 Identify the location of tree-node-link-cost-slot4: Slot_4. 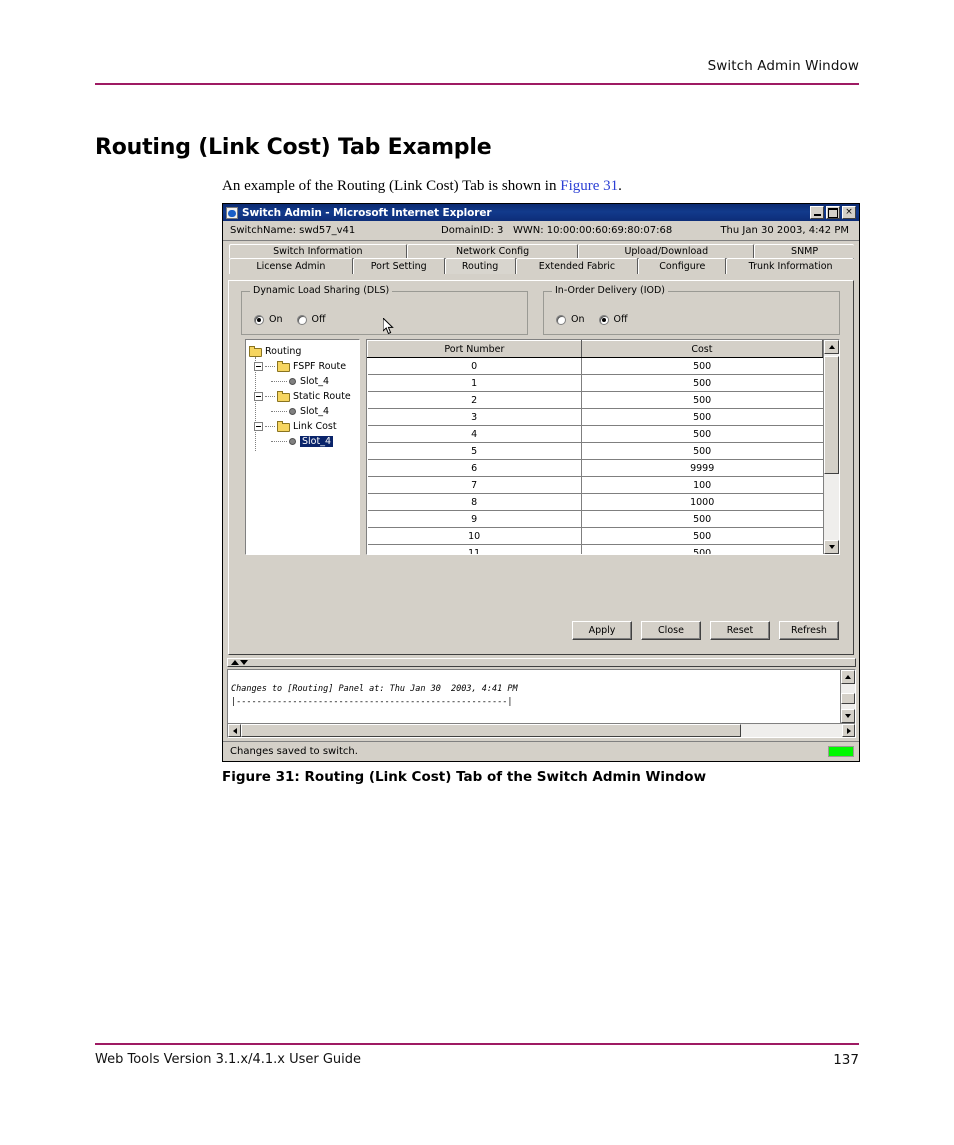
(304, 441).